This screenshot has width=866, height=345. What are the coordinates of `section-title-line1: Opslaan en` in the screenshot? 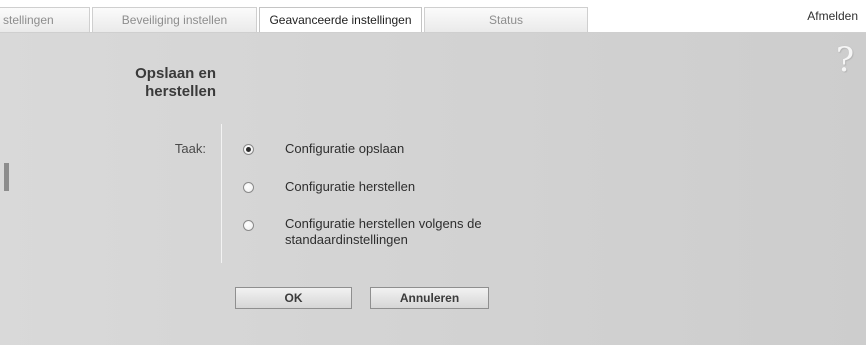 It's located at (175, 73).